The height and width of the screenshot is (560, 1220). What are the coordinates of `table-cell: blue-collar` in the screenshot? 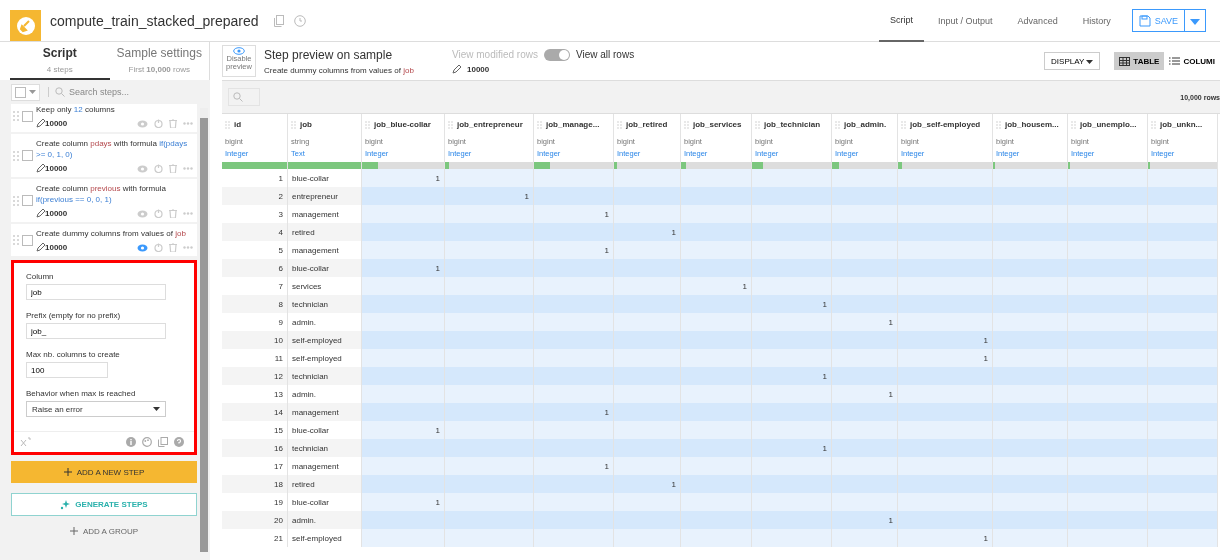 It's located at (325, 268).